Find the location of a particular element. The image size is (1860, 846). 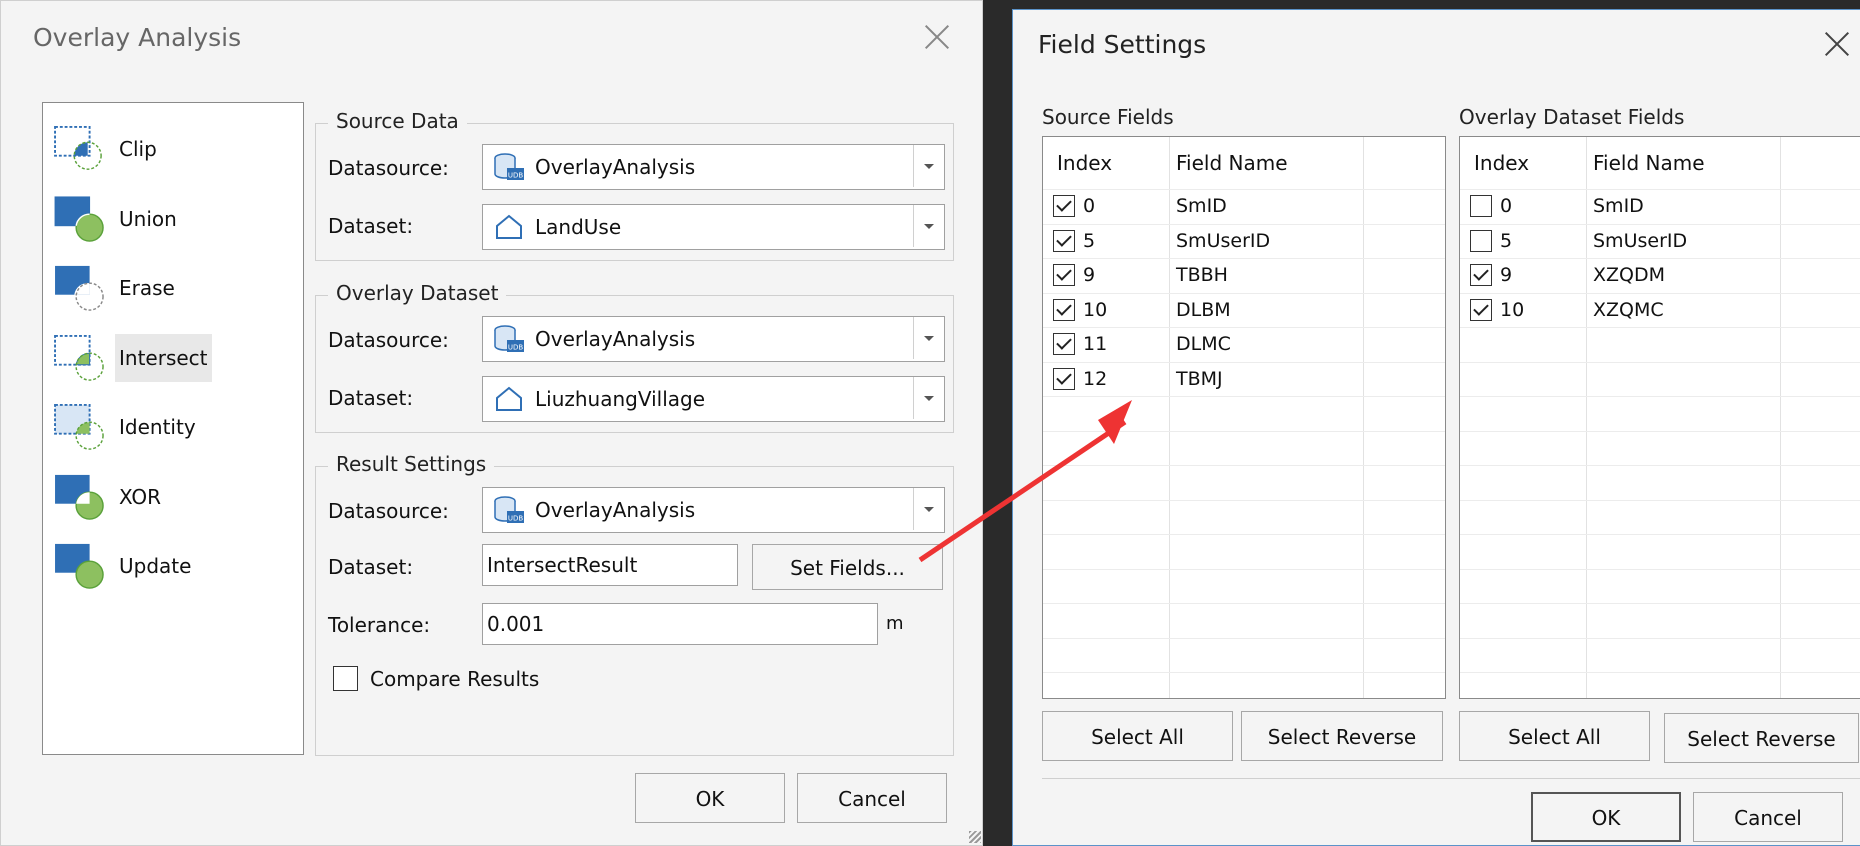

overlay-dataset-combo: LiuzhuangVillage is located at coordinates (713, 399).